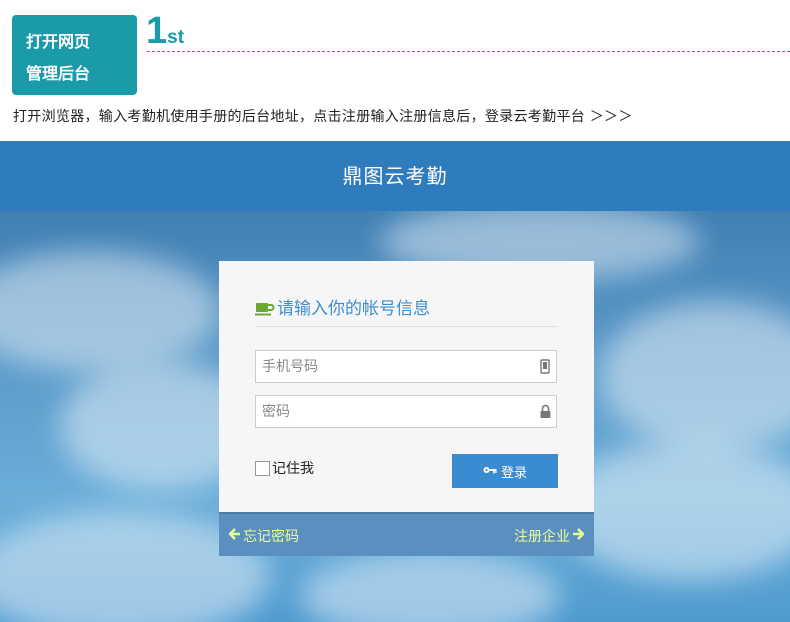 This screenshot has height=622, width=790. I want to click on register-company-label: 注册企业, so click(542, 537).